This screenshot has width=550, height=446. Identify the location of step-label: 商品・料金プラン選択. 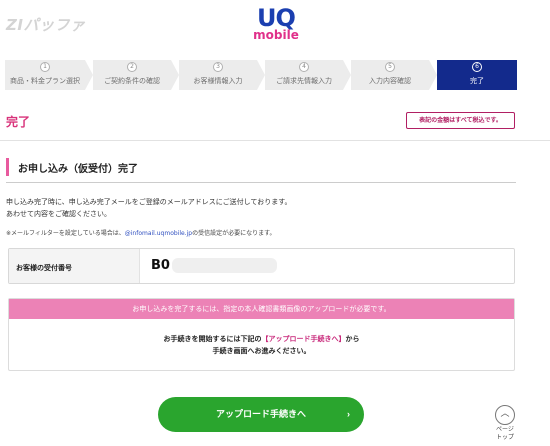
(45, 81).